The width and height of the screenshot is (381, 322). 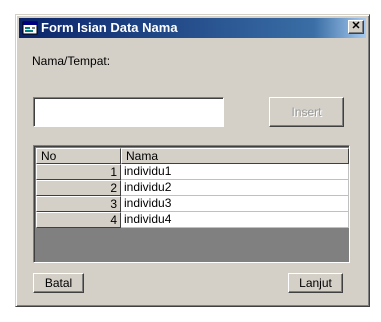 I want to click on nama-cell: individu2, so click(x=235, y=188).